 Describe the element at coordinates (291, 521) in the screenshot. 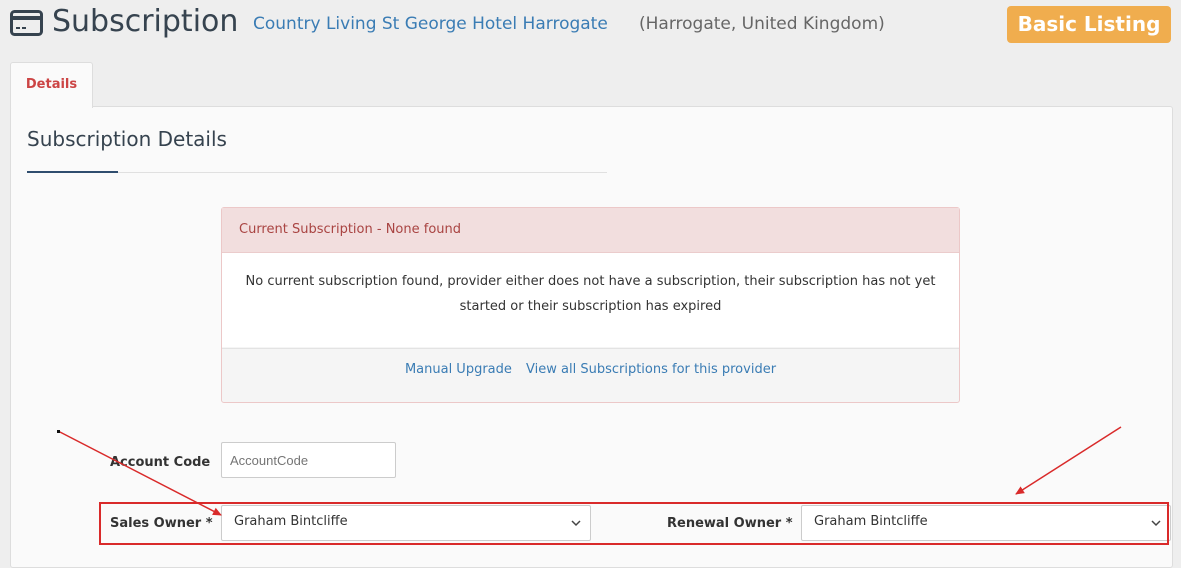

I see `sales-owner-value: Graham Bintcliffe` at that location.